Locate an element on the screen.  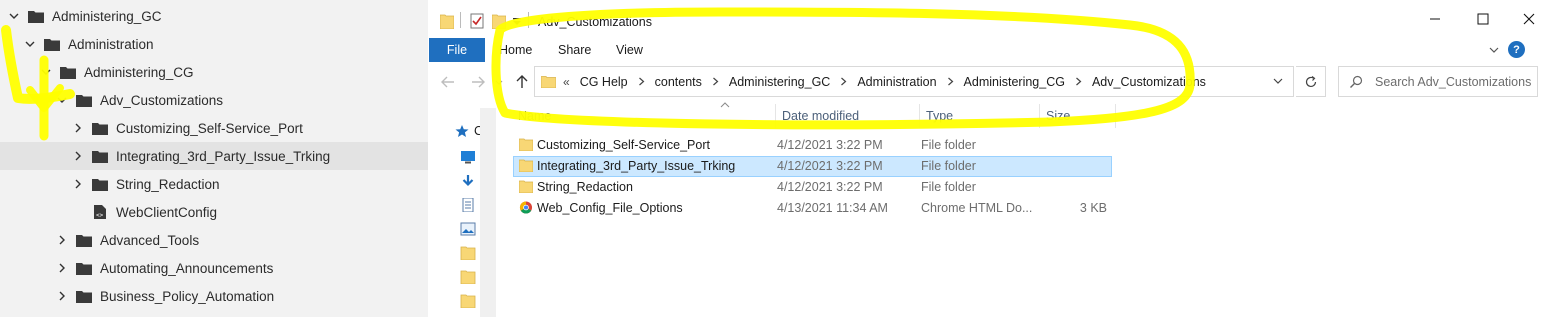
file-name: Web_Config_File_Options is located at coordinates (610, 208).